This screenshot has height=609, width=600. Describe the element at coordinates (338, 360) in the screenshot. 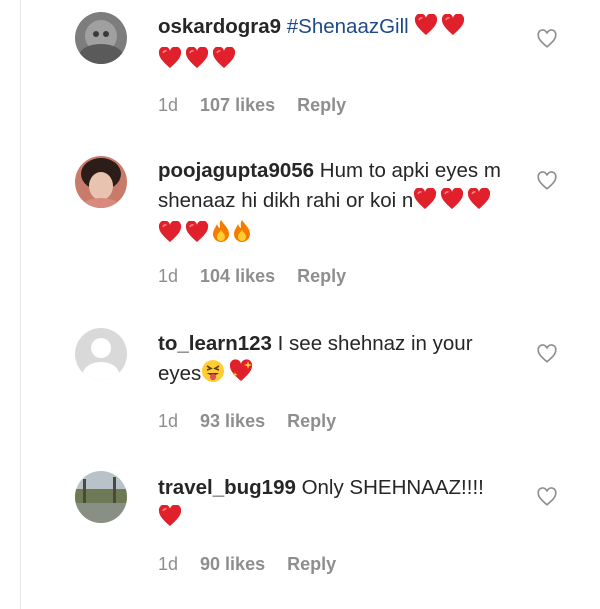

I see `comment-body: to_learn123 I see shehnaz in your eyes` at that location.